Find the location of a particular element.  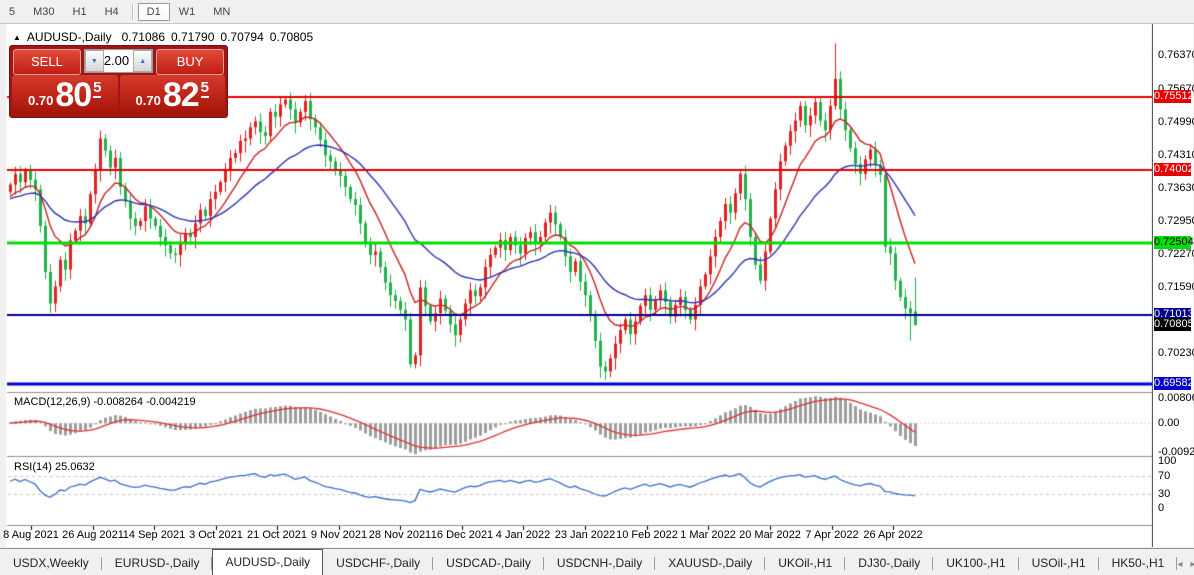

rsi-label: RSI(14) 25.0632 is located at coordinates (54, 467).